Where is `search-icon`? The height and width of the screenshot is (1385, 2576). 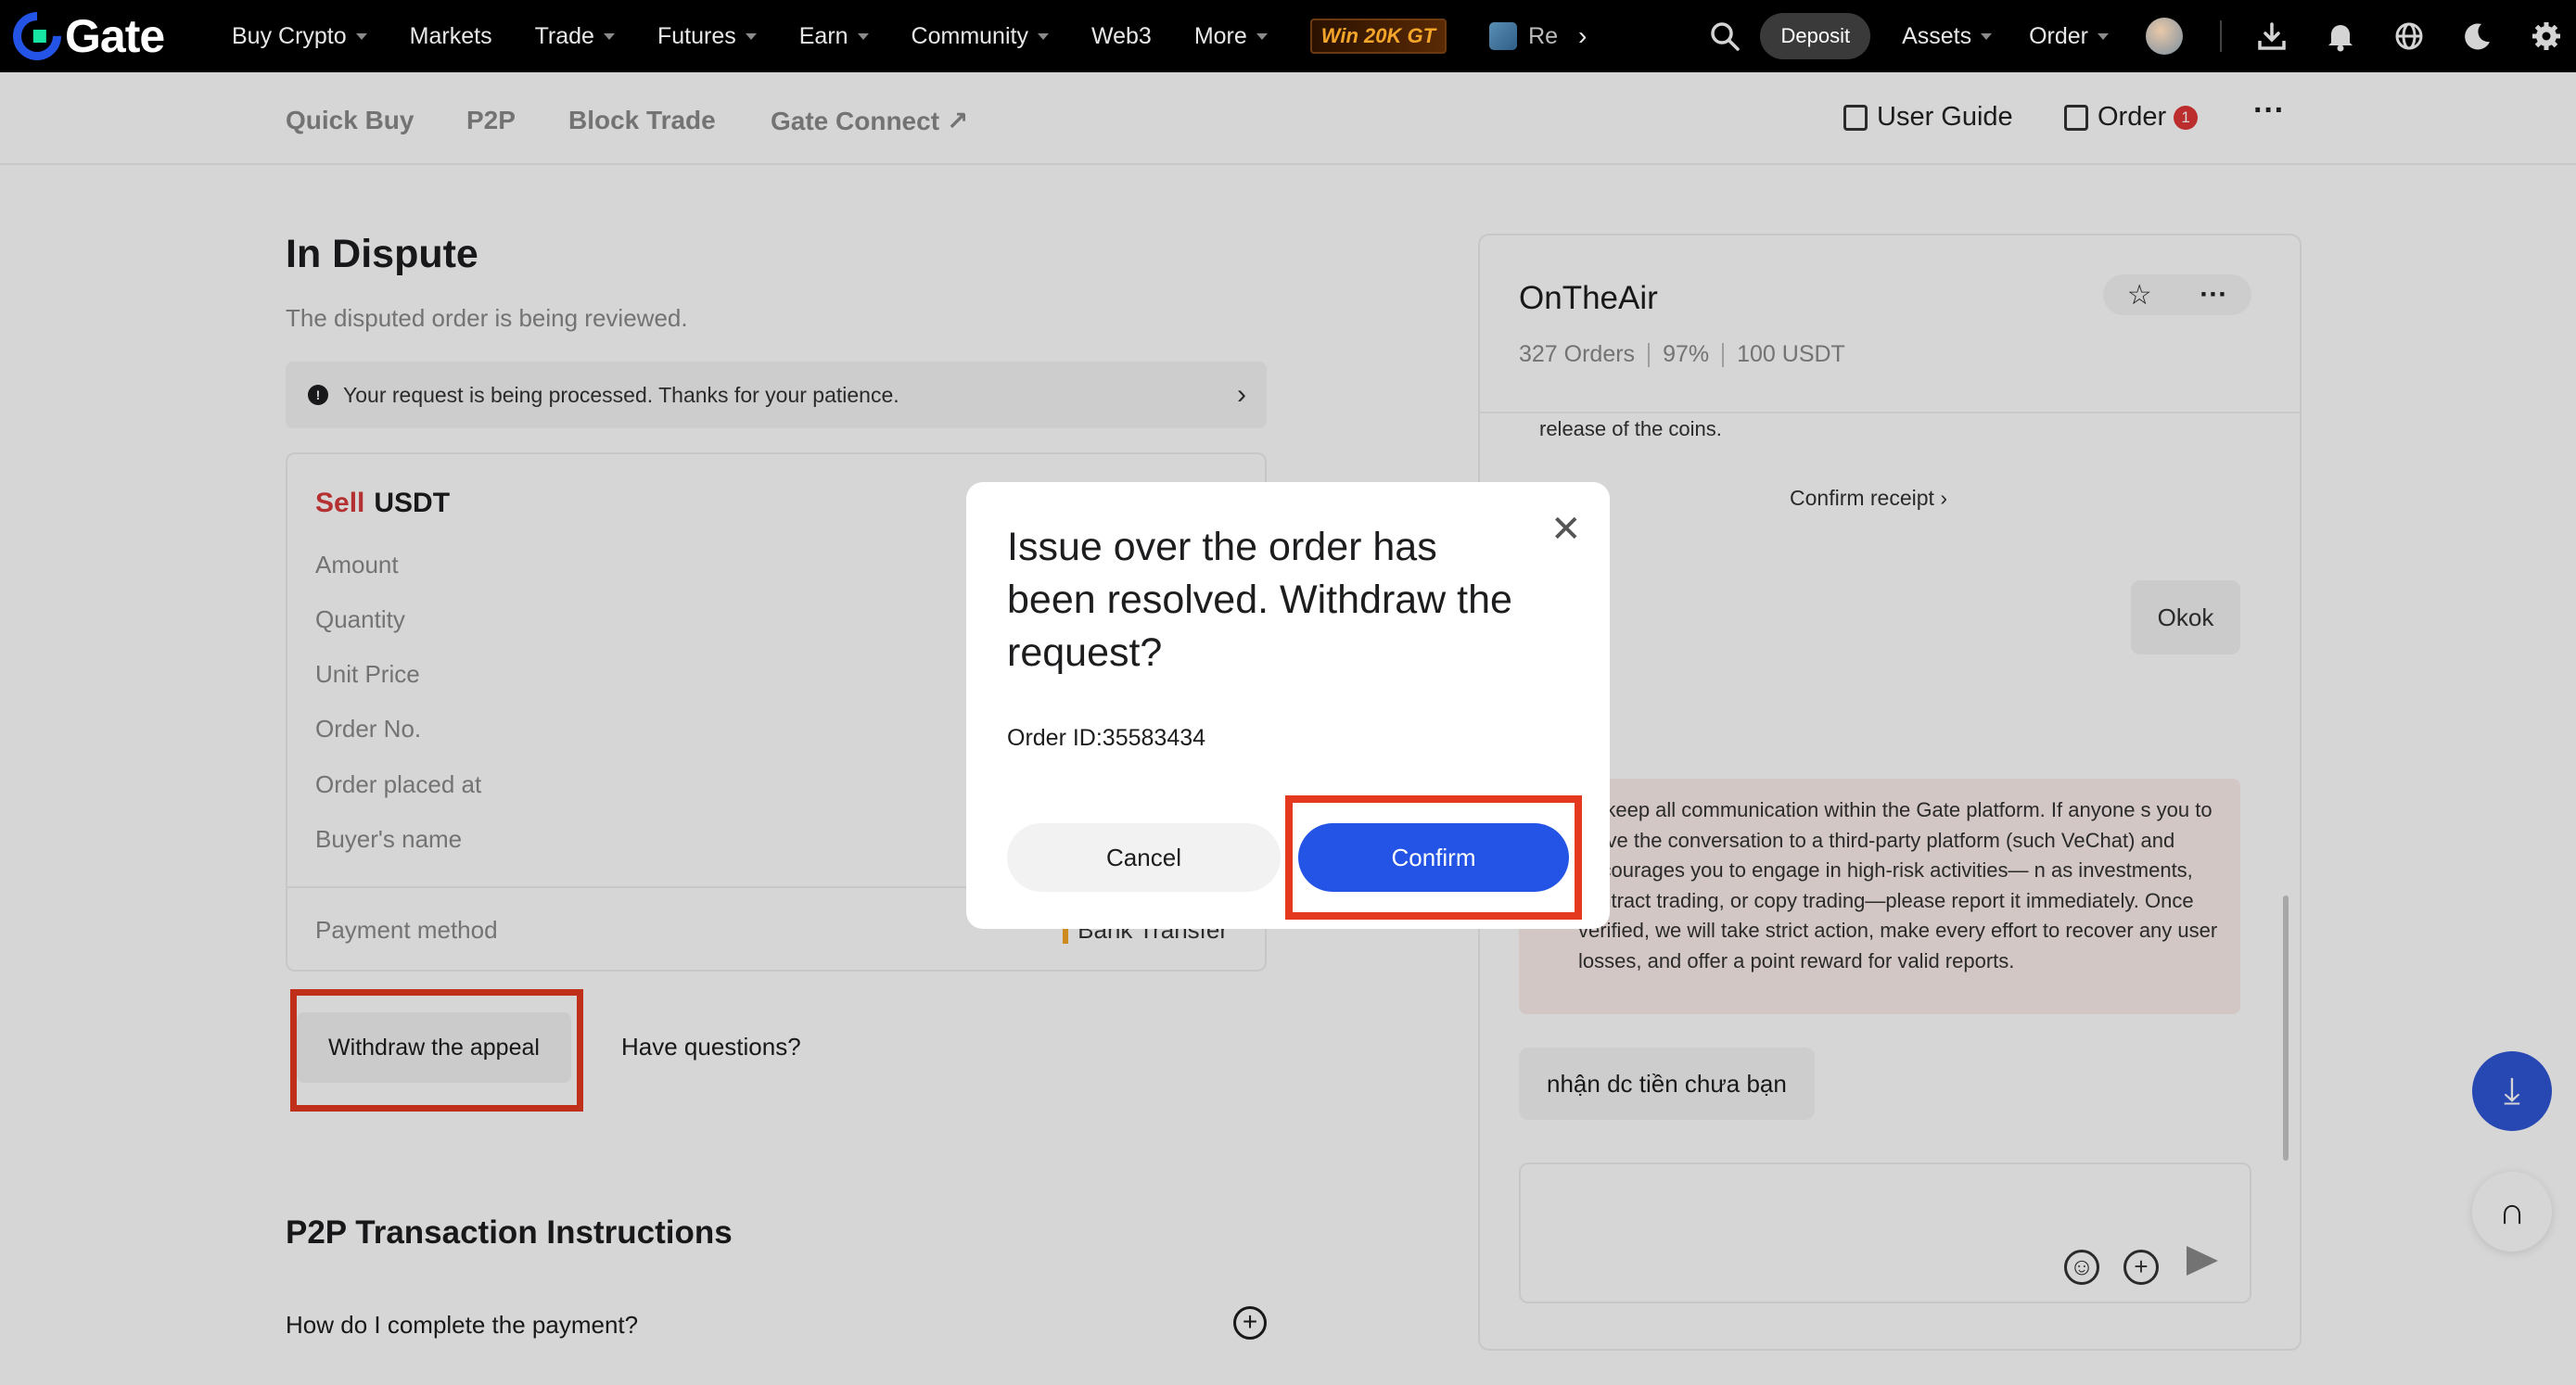
search-icon is located at coordinates (1725, 36).